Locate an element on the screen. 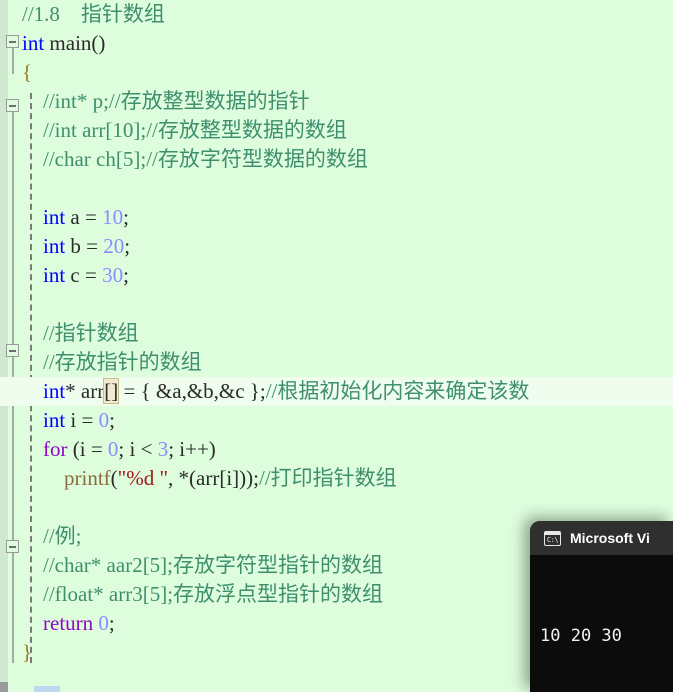  code-line-text: //指针数组 is located at coordinates (91, 333).